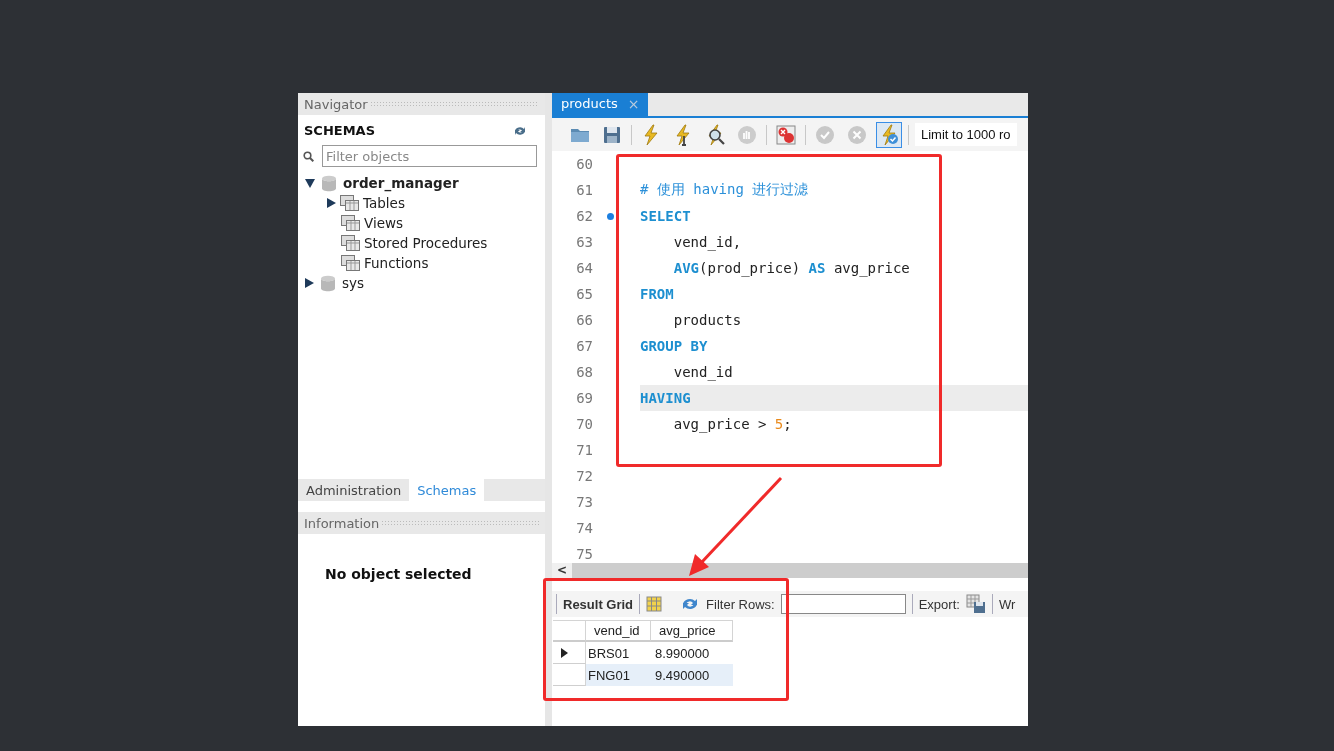 The image size is (1334, 751). What do you see at coordinates (584, 294) in the screenshot?
I see `line-number: 65` at bounding box center [584, 294].